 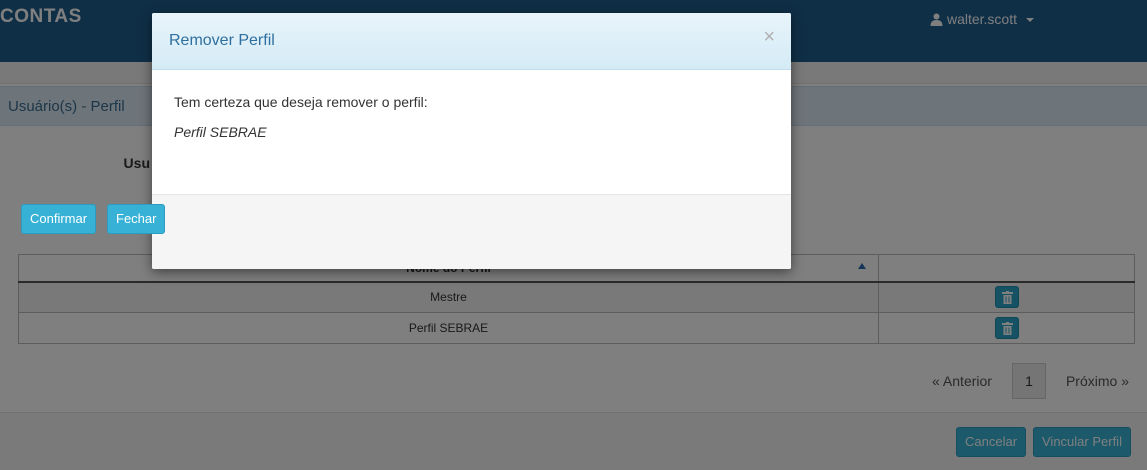 I want to click on close-button: Fechar, so click(x=136, y=219).